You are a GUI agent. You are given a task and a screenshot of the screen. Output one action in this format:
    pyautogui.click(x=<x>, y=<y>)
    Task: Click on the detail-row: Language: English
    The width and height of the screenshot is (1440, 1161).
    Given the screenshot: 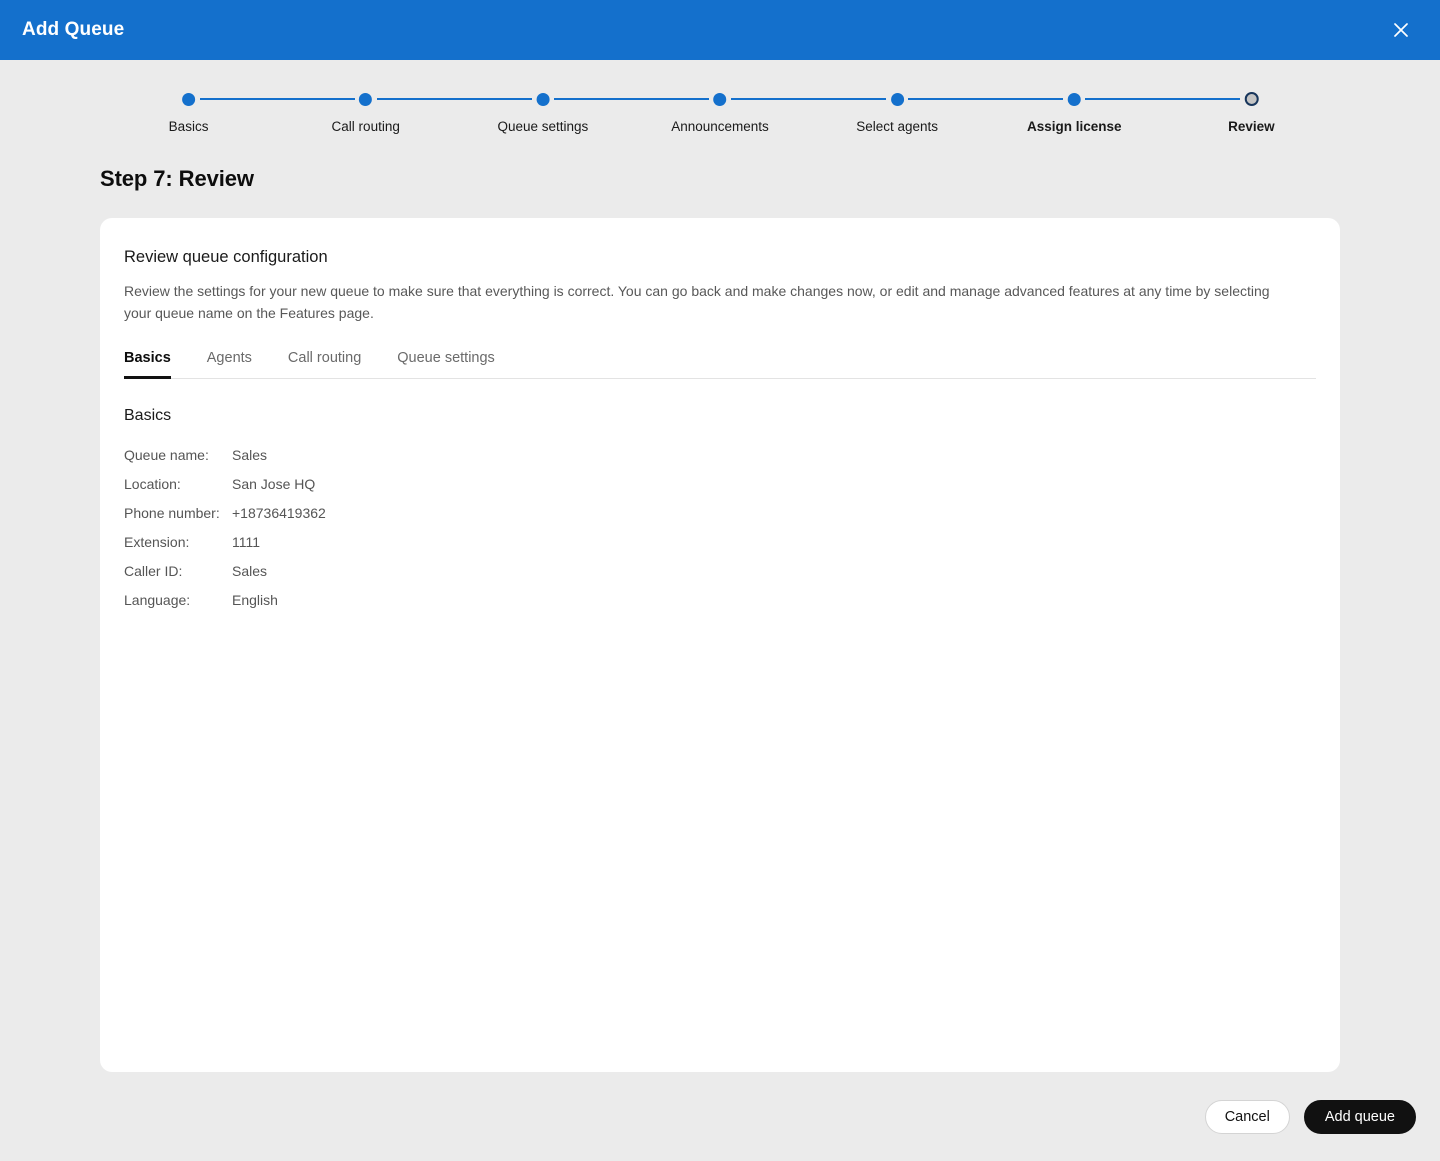 What is the action you would take?
    pyautogui.click(x=720, y=600)
    